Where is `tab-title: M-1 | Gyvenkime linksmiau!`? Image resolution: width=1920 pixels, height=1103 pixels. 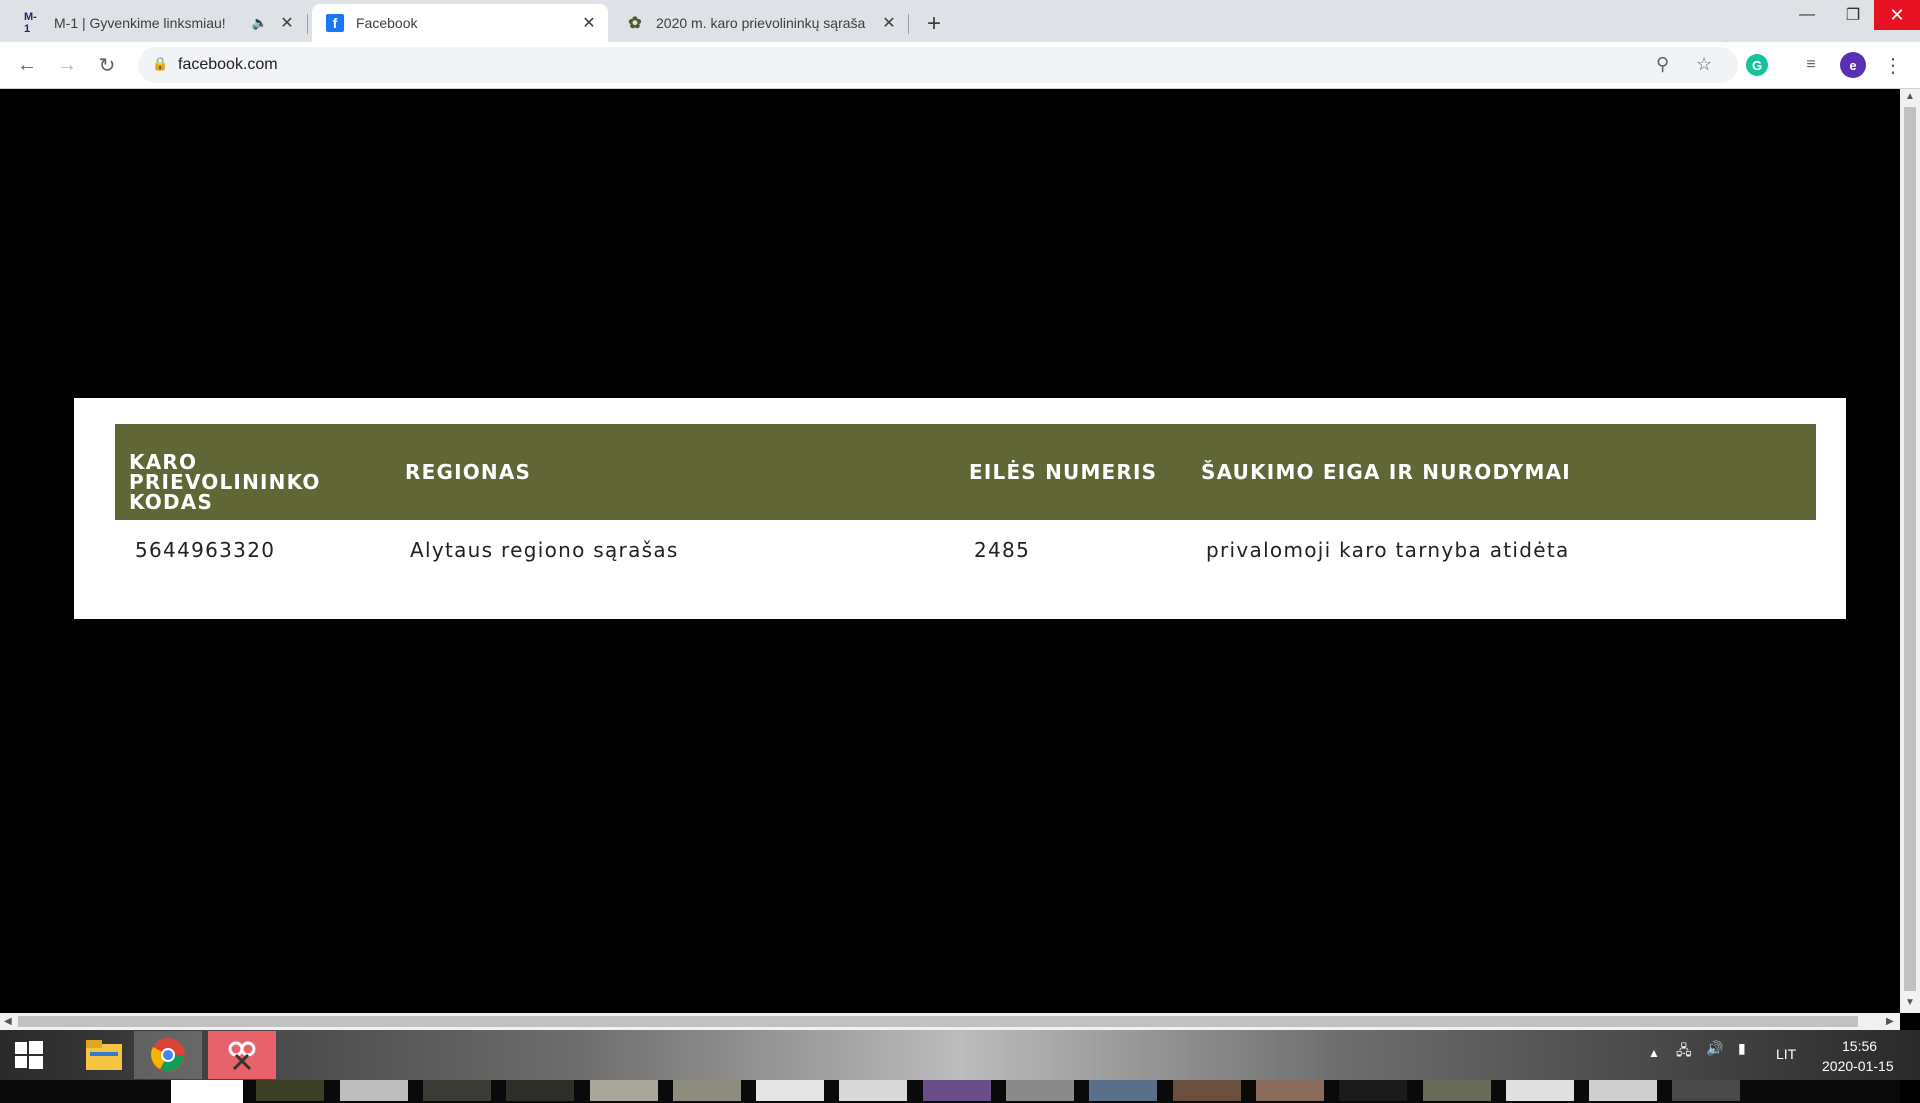
tab-title: M-1 | Gyvenkime linksmiau! is located at coordinates (140, 23).